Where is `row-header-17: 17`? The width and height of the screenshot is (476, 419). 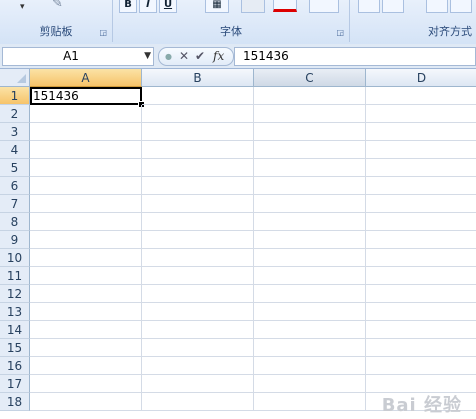 row-header-17: 17 is located at coordinates (15, 384).